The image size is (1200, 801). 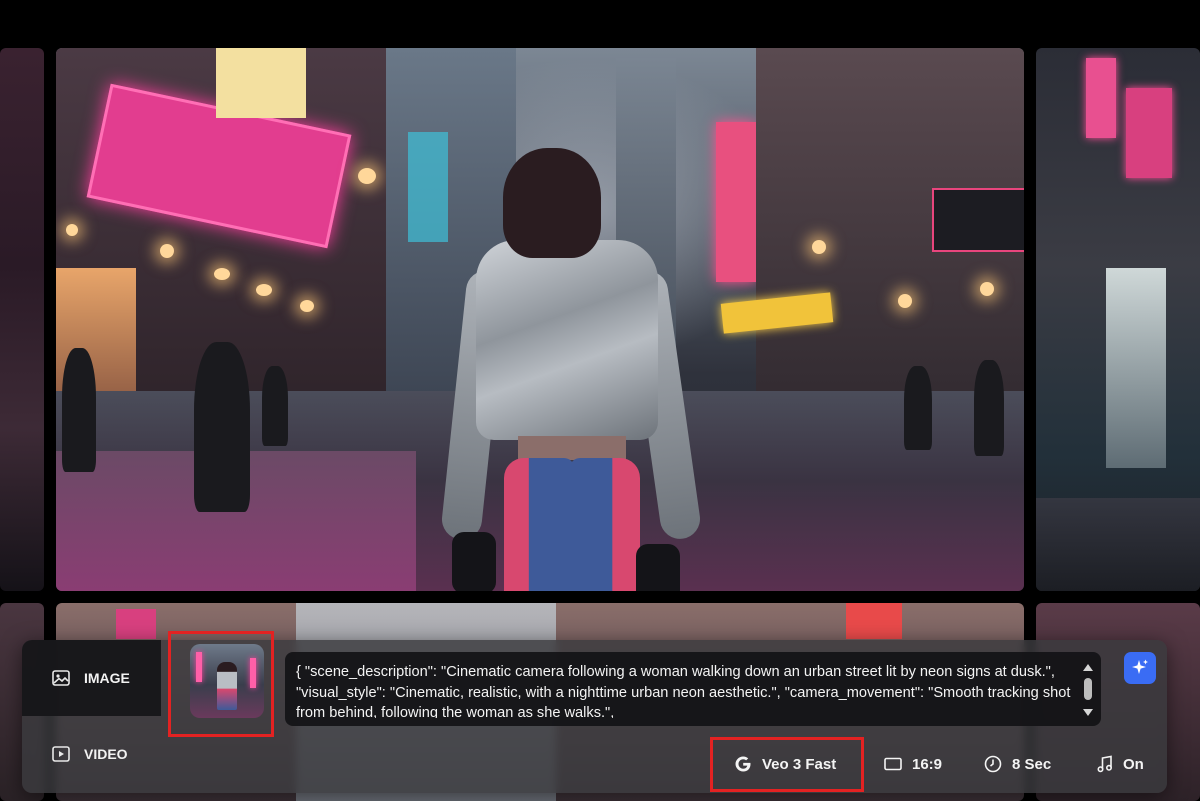 I want to click on image-icon, so click(x=61, y=678).